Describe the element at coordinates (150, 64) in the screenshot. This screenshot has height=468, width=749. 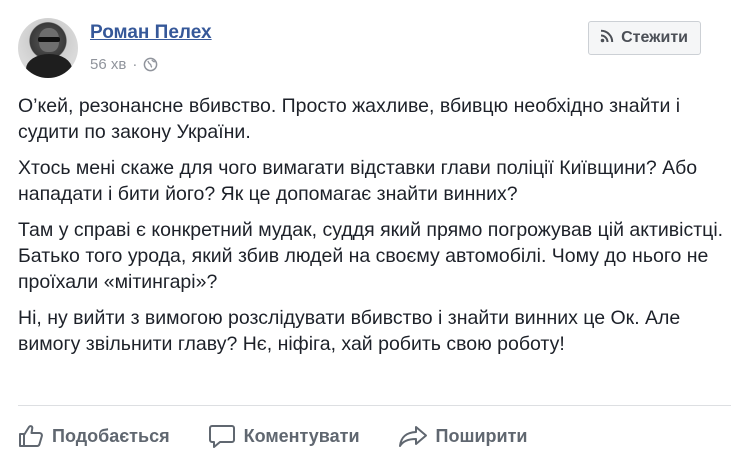
I see `globe-icon` at that location.